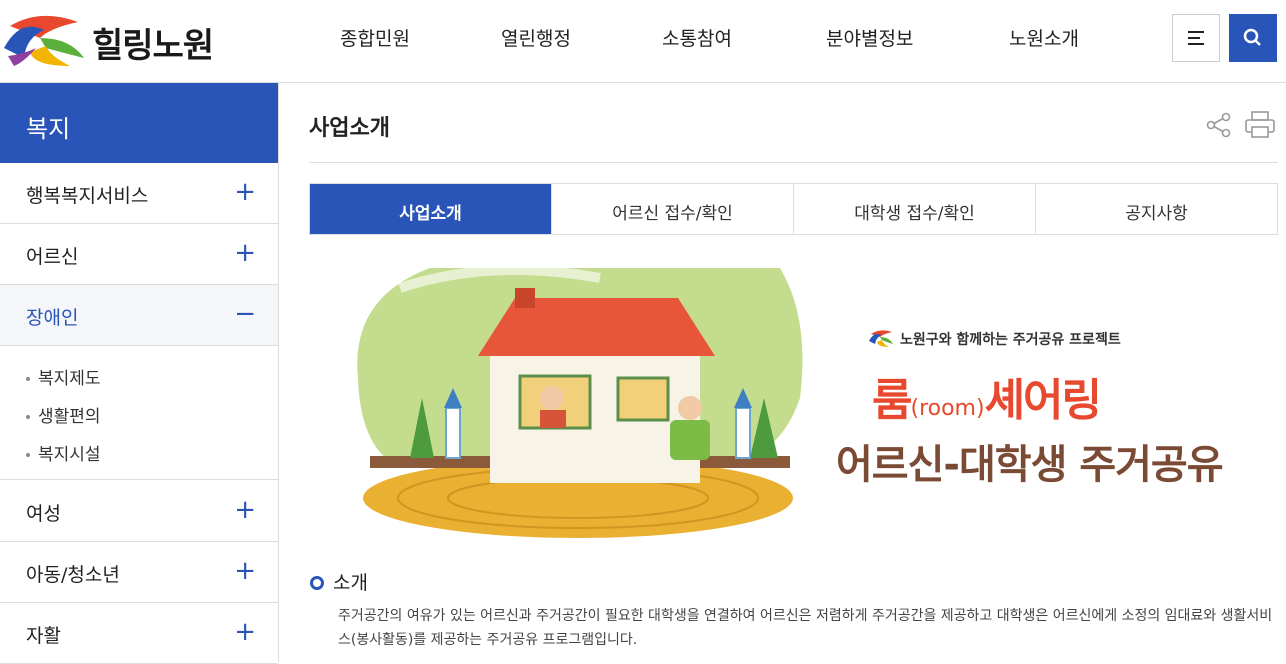 The width and height of the screenshot is (1286, 664). Describe the element at coordinates (52, 318) in the screenshot. I see `sidebar-item-label: 장애인` at that location.